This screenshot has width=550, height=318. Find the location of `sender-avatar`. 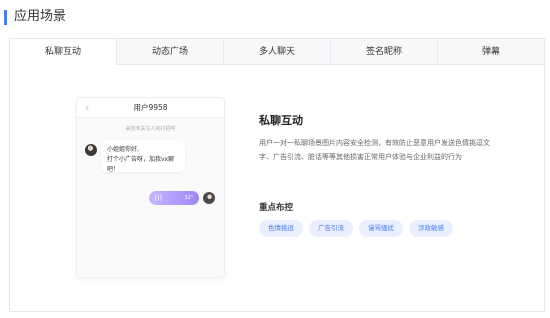

sender-avatar is located at coordinates (91, 150).